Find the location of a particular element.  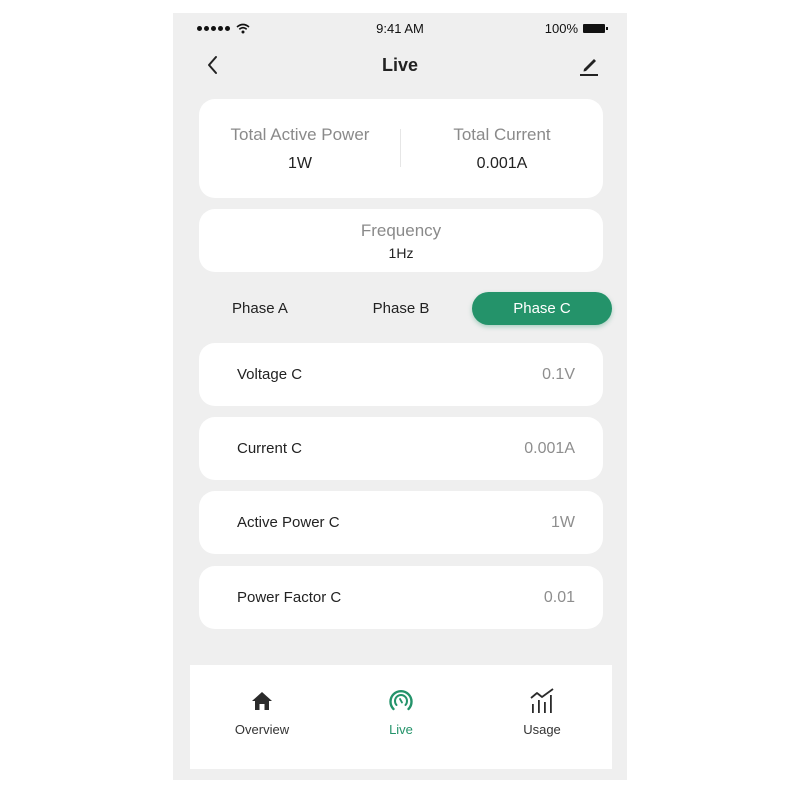

home-icon is located at coordinates (262, 701).